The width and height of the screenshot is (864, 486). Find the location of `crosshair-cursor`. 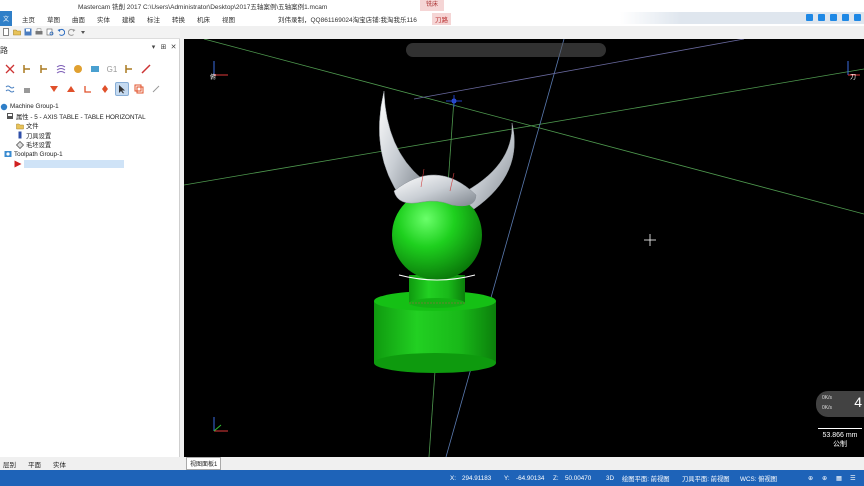

crosshair-cursor is located at coordinates (650, 240).